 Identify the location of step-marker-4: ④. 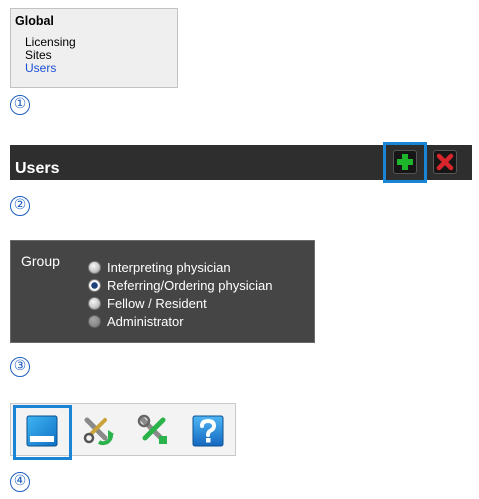
(20, 482).